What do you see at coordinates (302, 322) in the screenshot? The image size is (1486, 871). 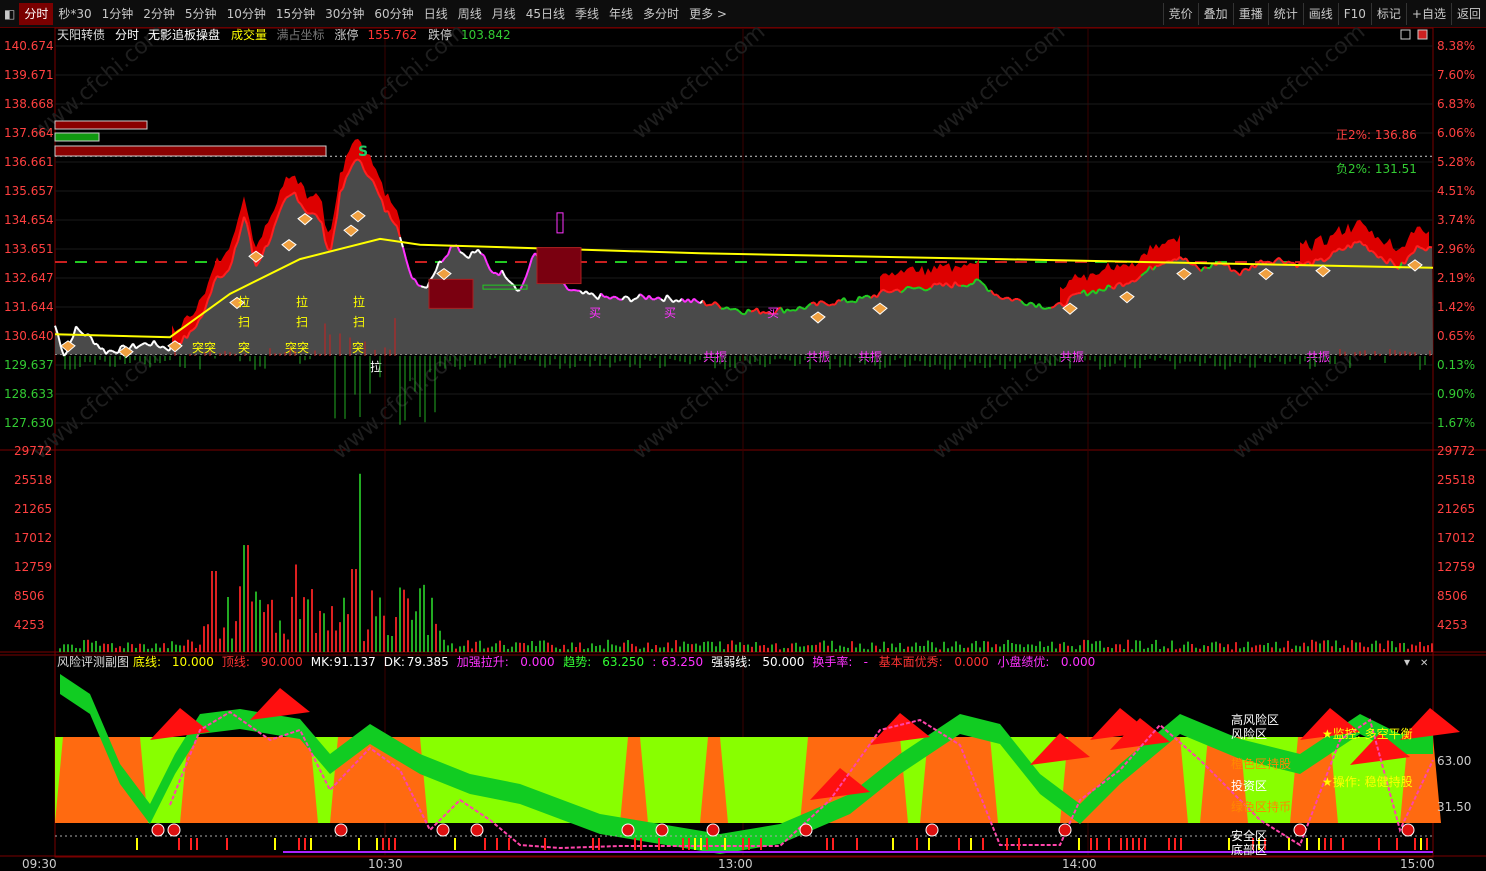 I see `sweep-marker: 扫` at bounding box center [302, 322].